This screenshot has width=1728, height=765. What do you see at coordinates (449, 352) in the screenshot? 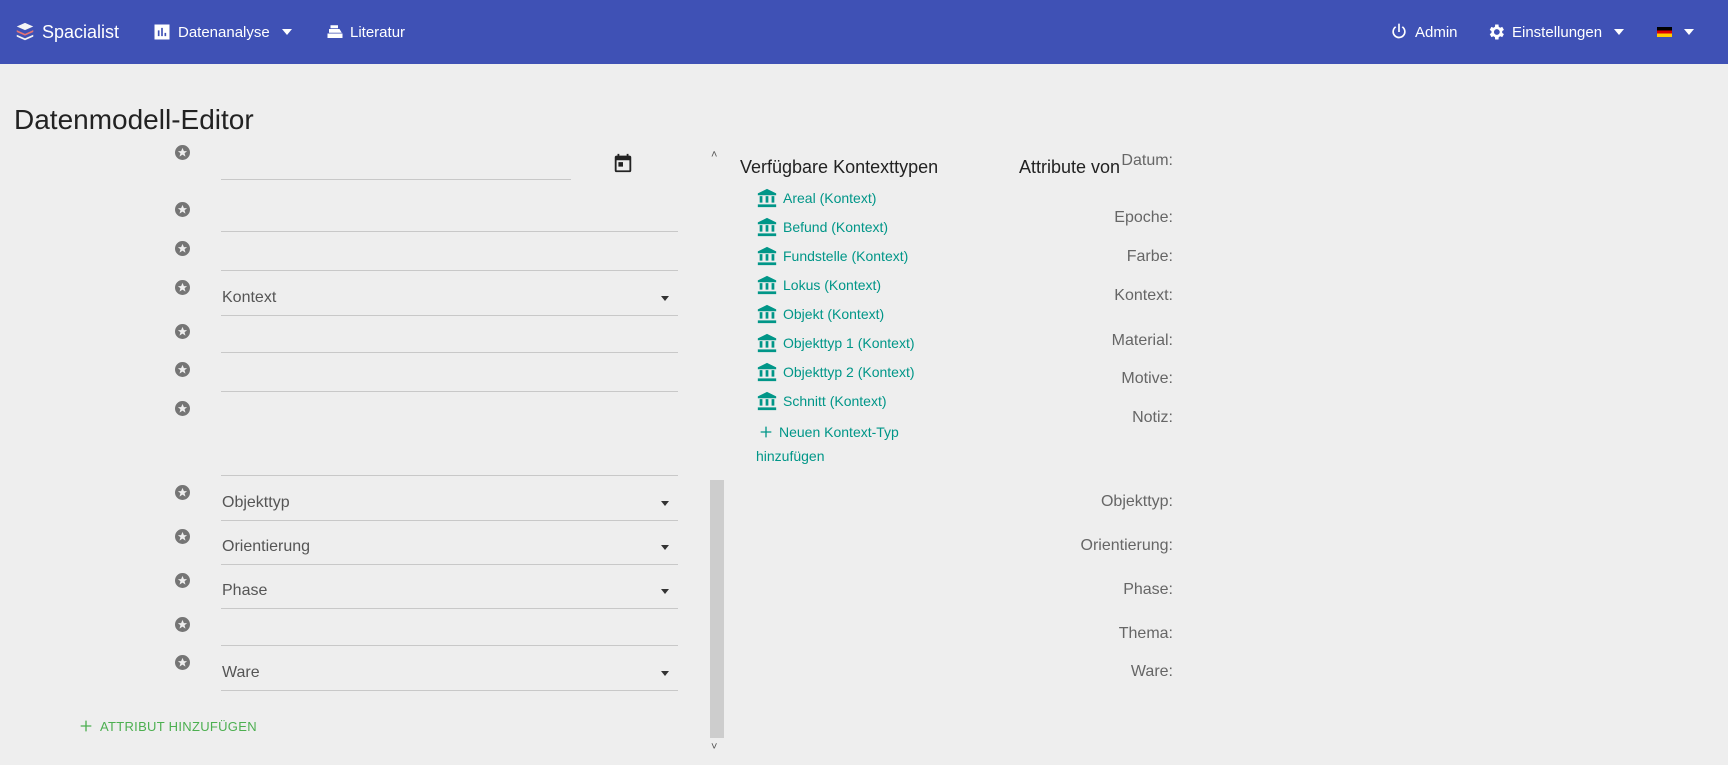
I see `material-input` at bounding box center [449, 352].